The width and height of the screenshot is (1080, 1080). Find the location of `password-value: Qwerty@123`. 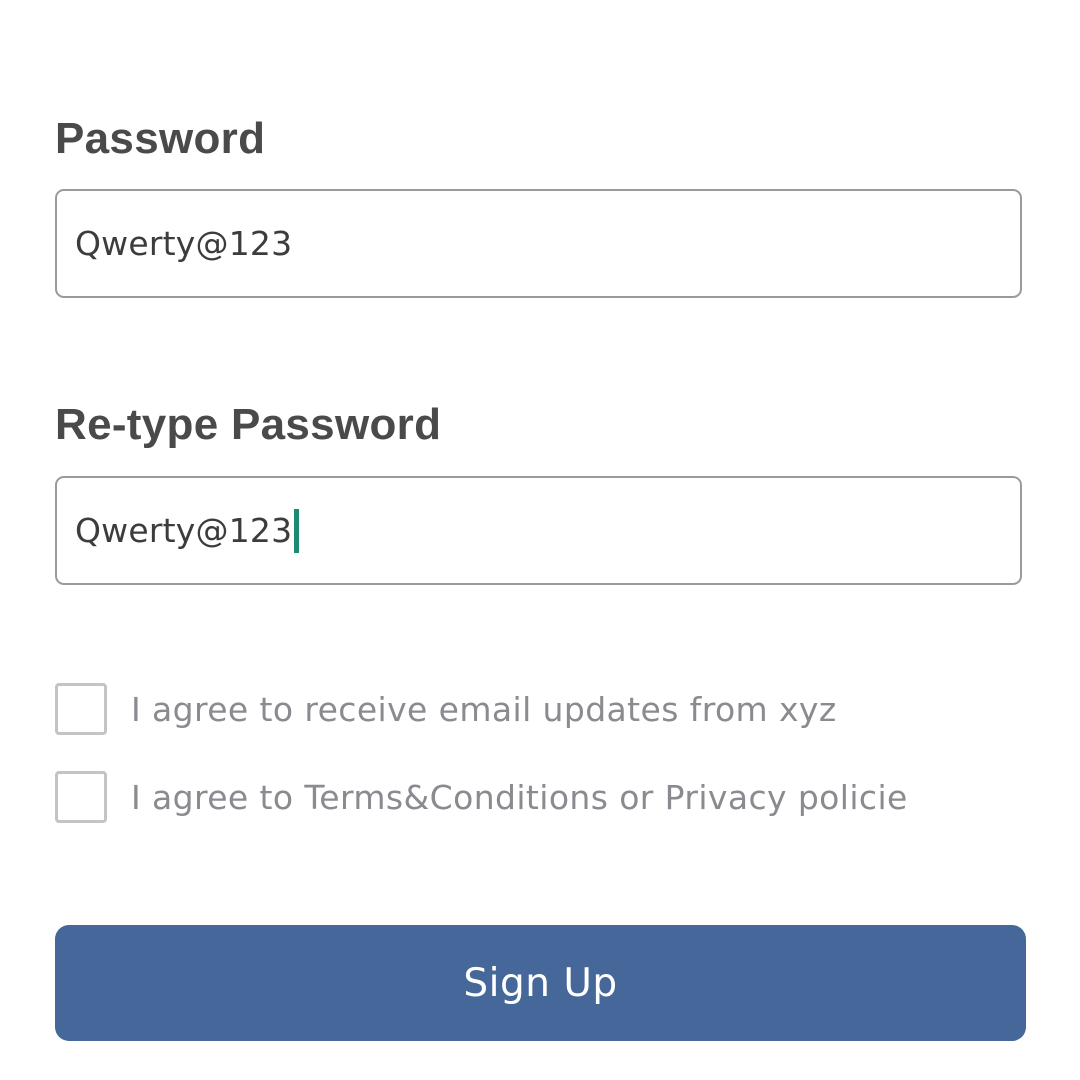

password-value: Qwerty@123 is located at coordinates (184, 243).